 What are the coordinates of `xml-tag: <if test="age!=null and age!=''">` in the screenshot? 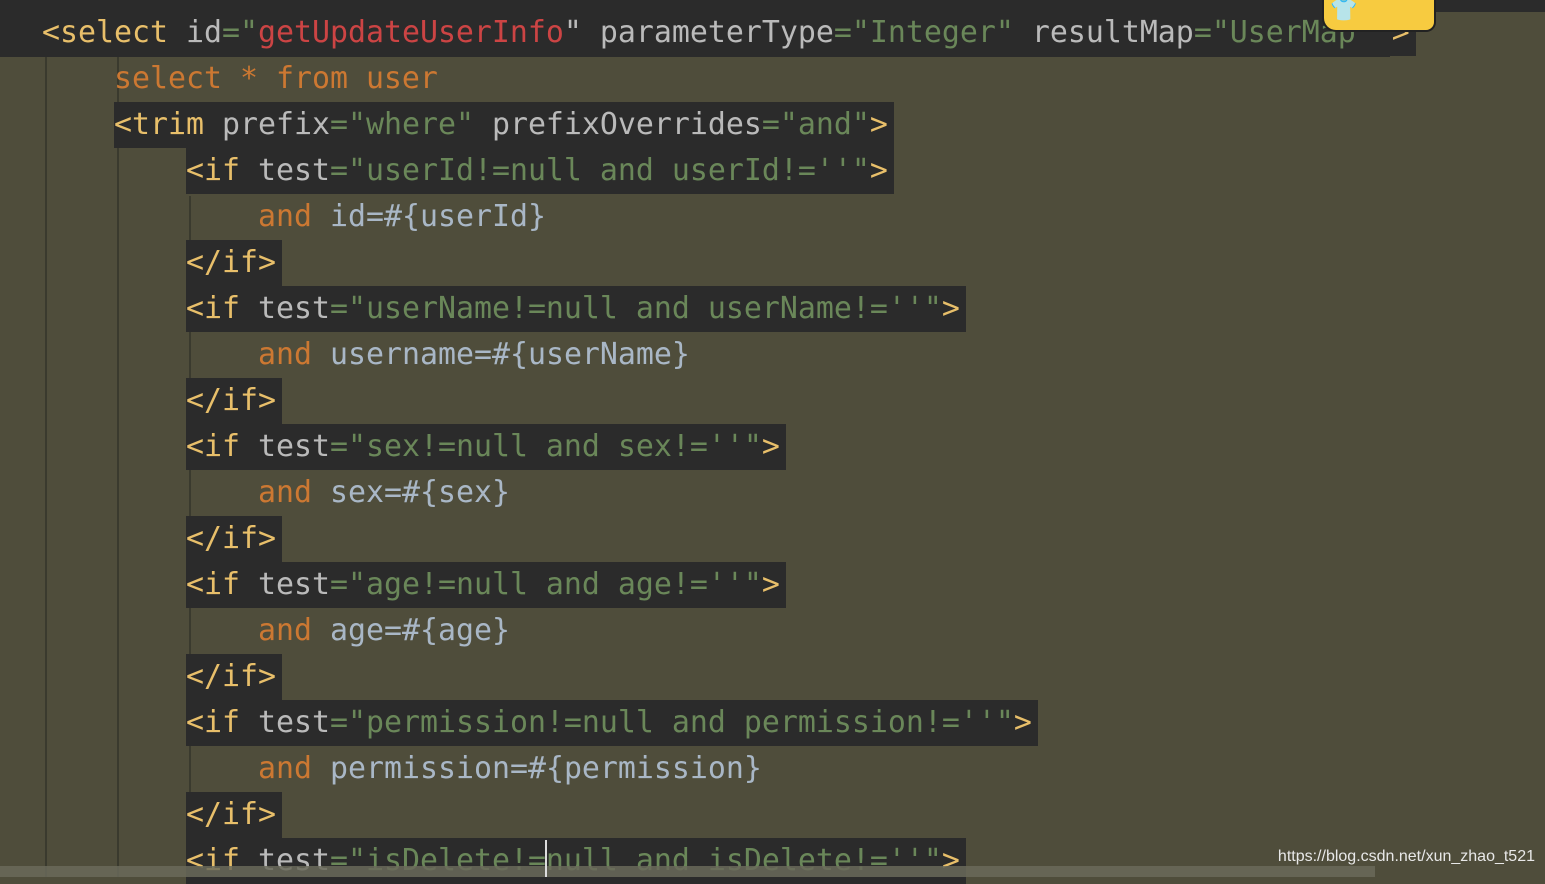 It's located at (486, 585).